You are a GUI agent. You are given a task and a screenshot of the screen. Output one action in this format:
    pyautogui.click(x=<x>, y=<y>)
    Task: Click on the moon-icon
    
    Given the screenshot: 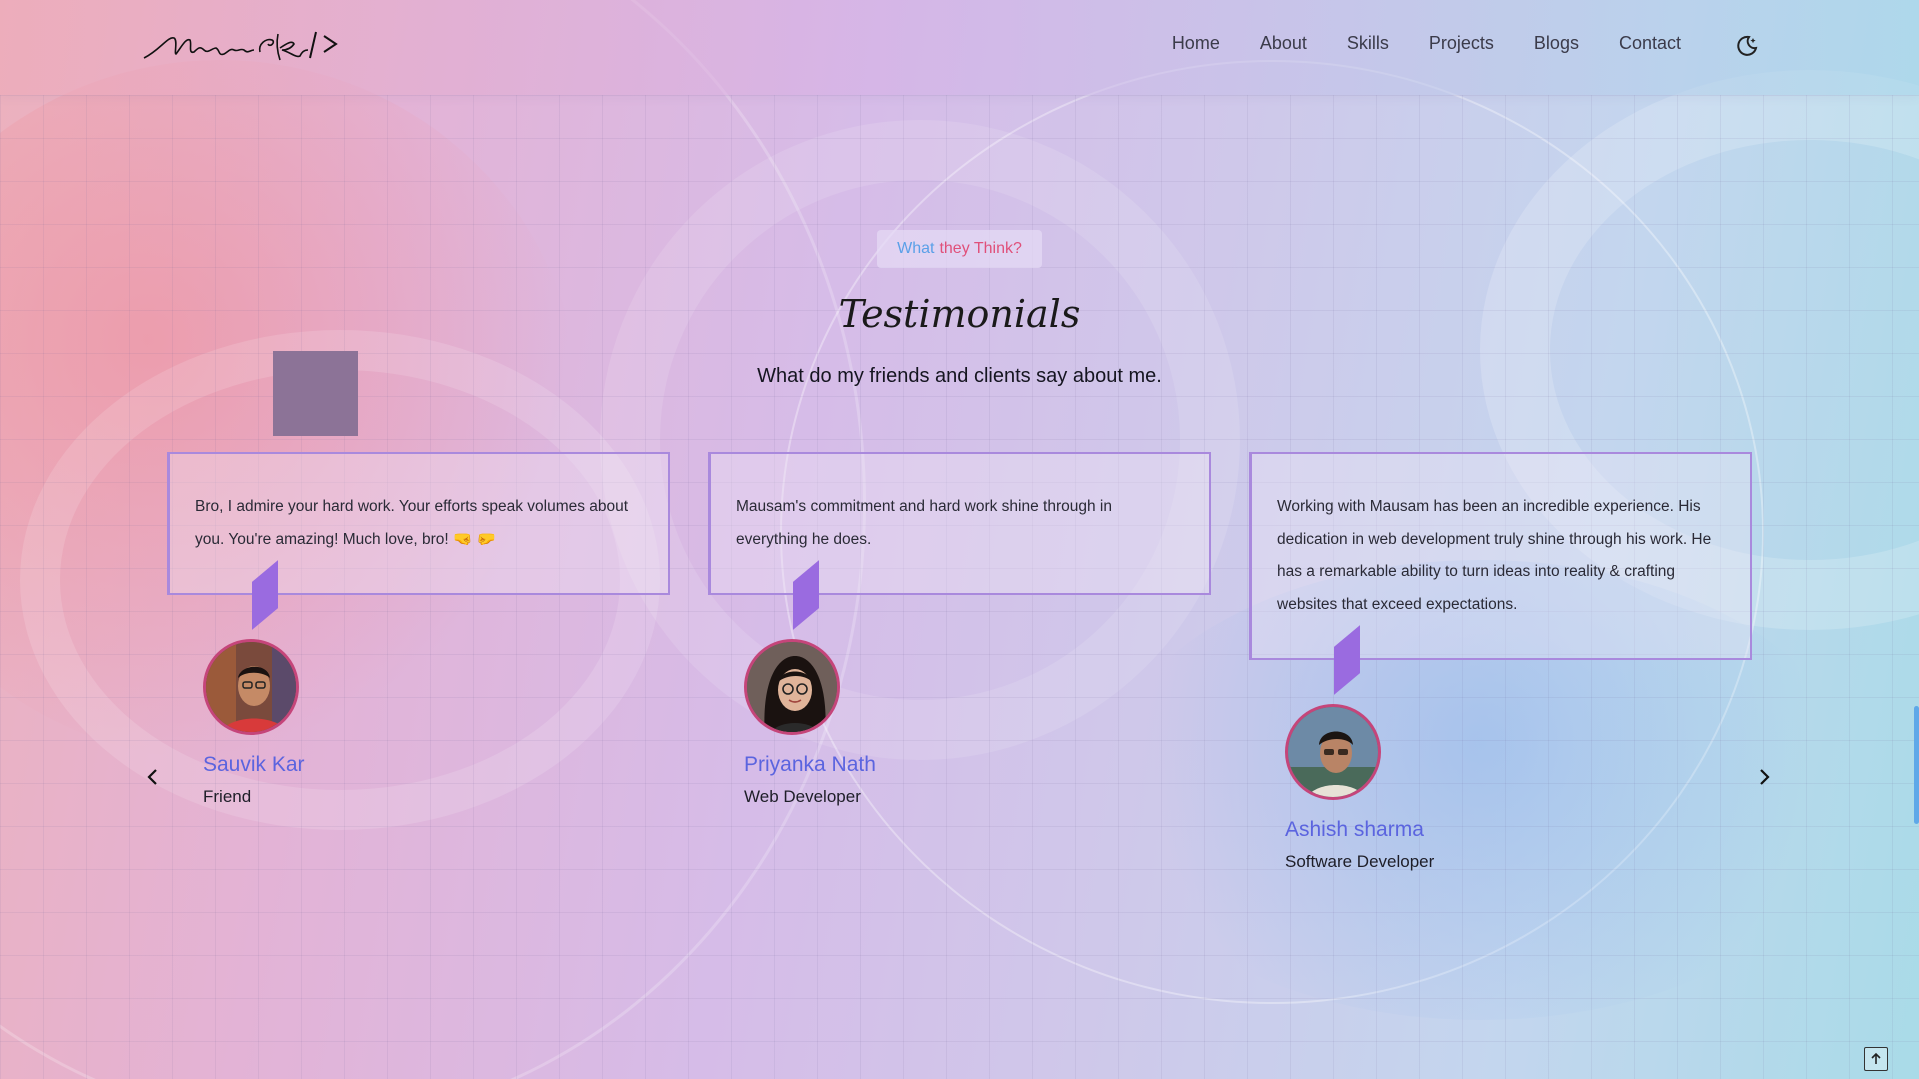 What is the action you would take?
    pyautogui.click(x=1747, y=45)
    